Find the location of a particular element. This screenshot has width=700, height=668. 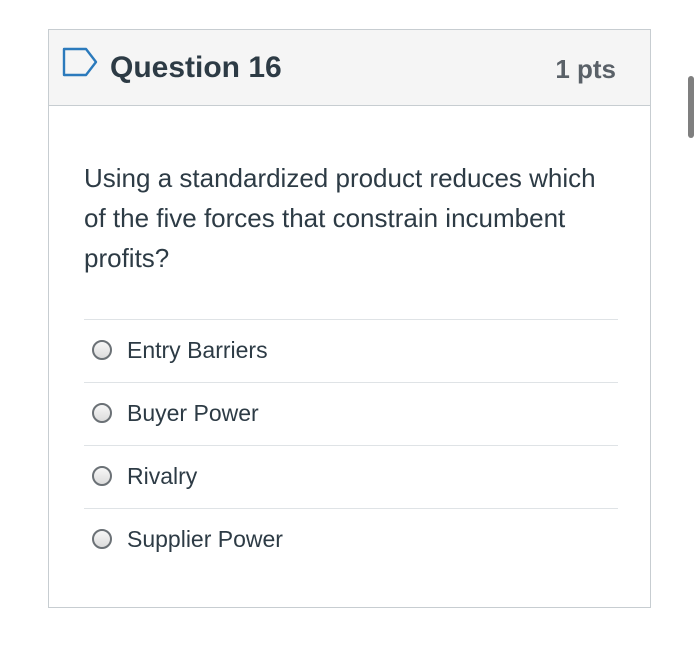

answer-option-buyer-power: Buyer Power is located at coordinates (351, 413).